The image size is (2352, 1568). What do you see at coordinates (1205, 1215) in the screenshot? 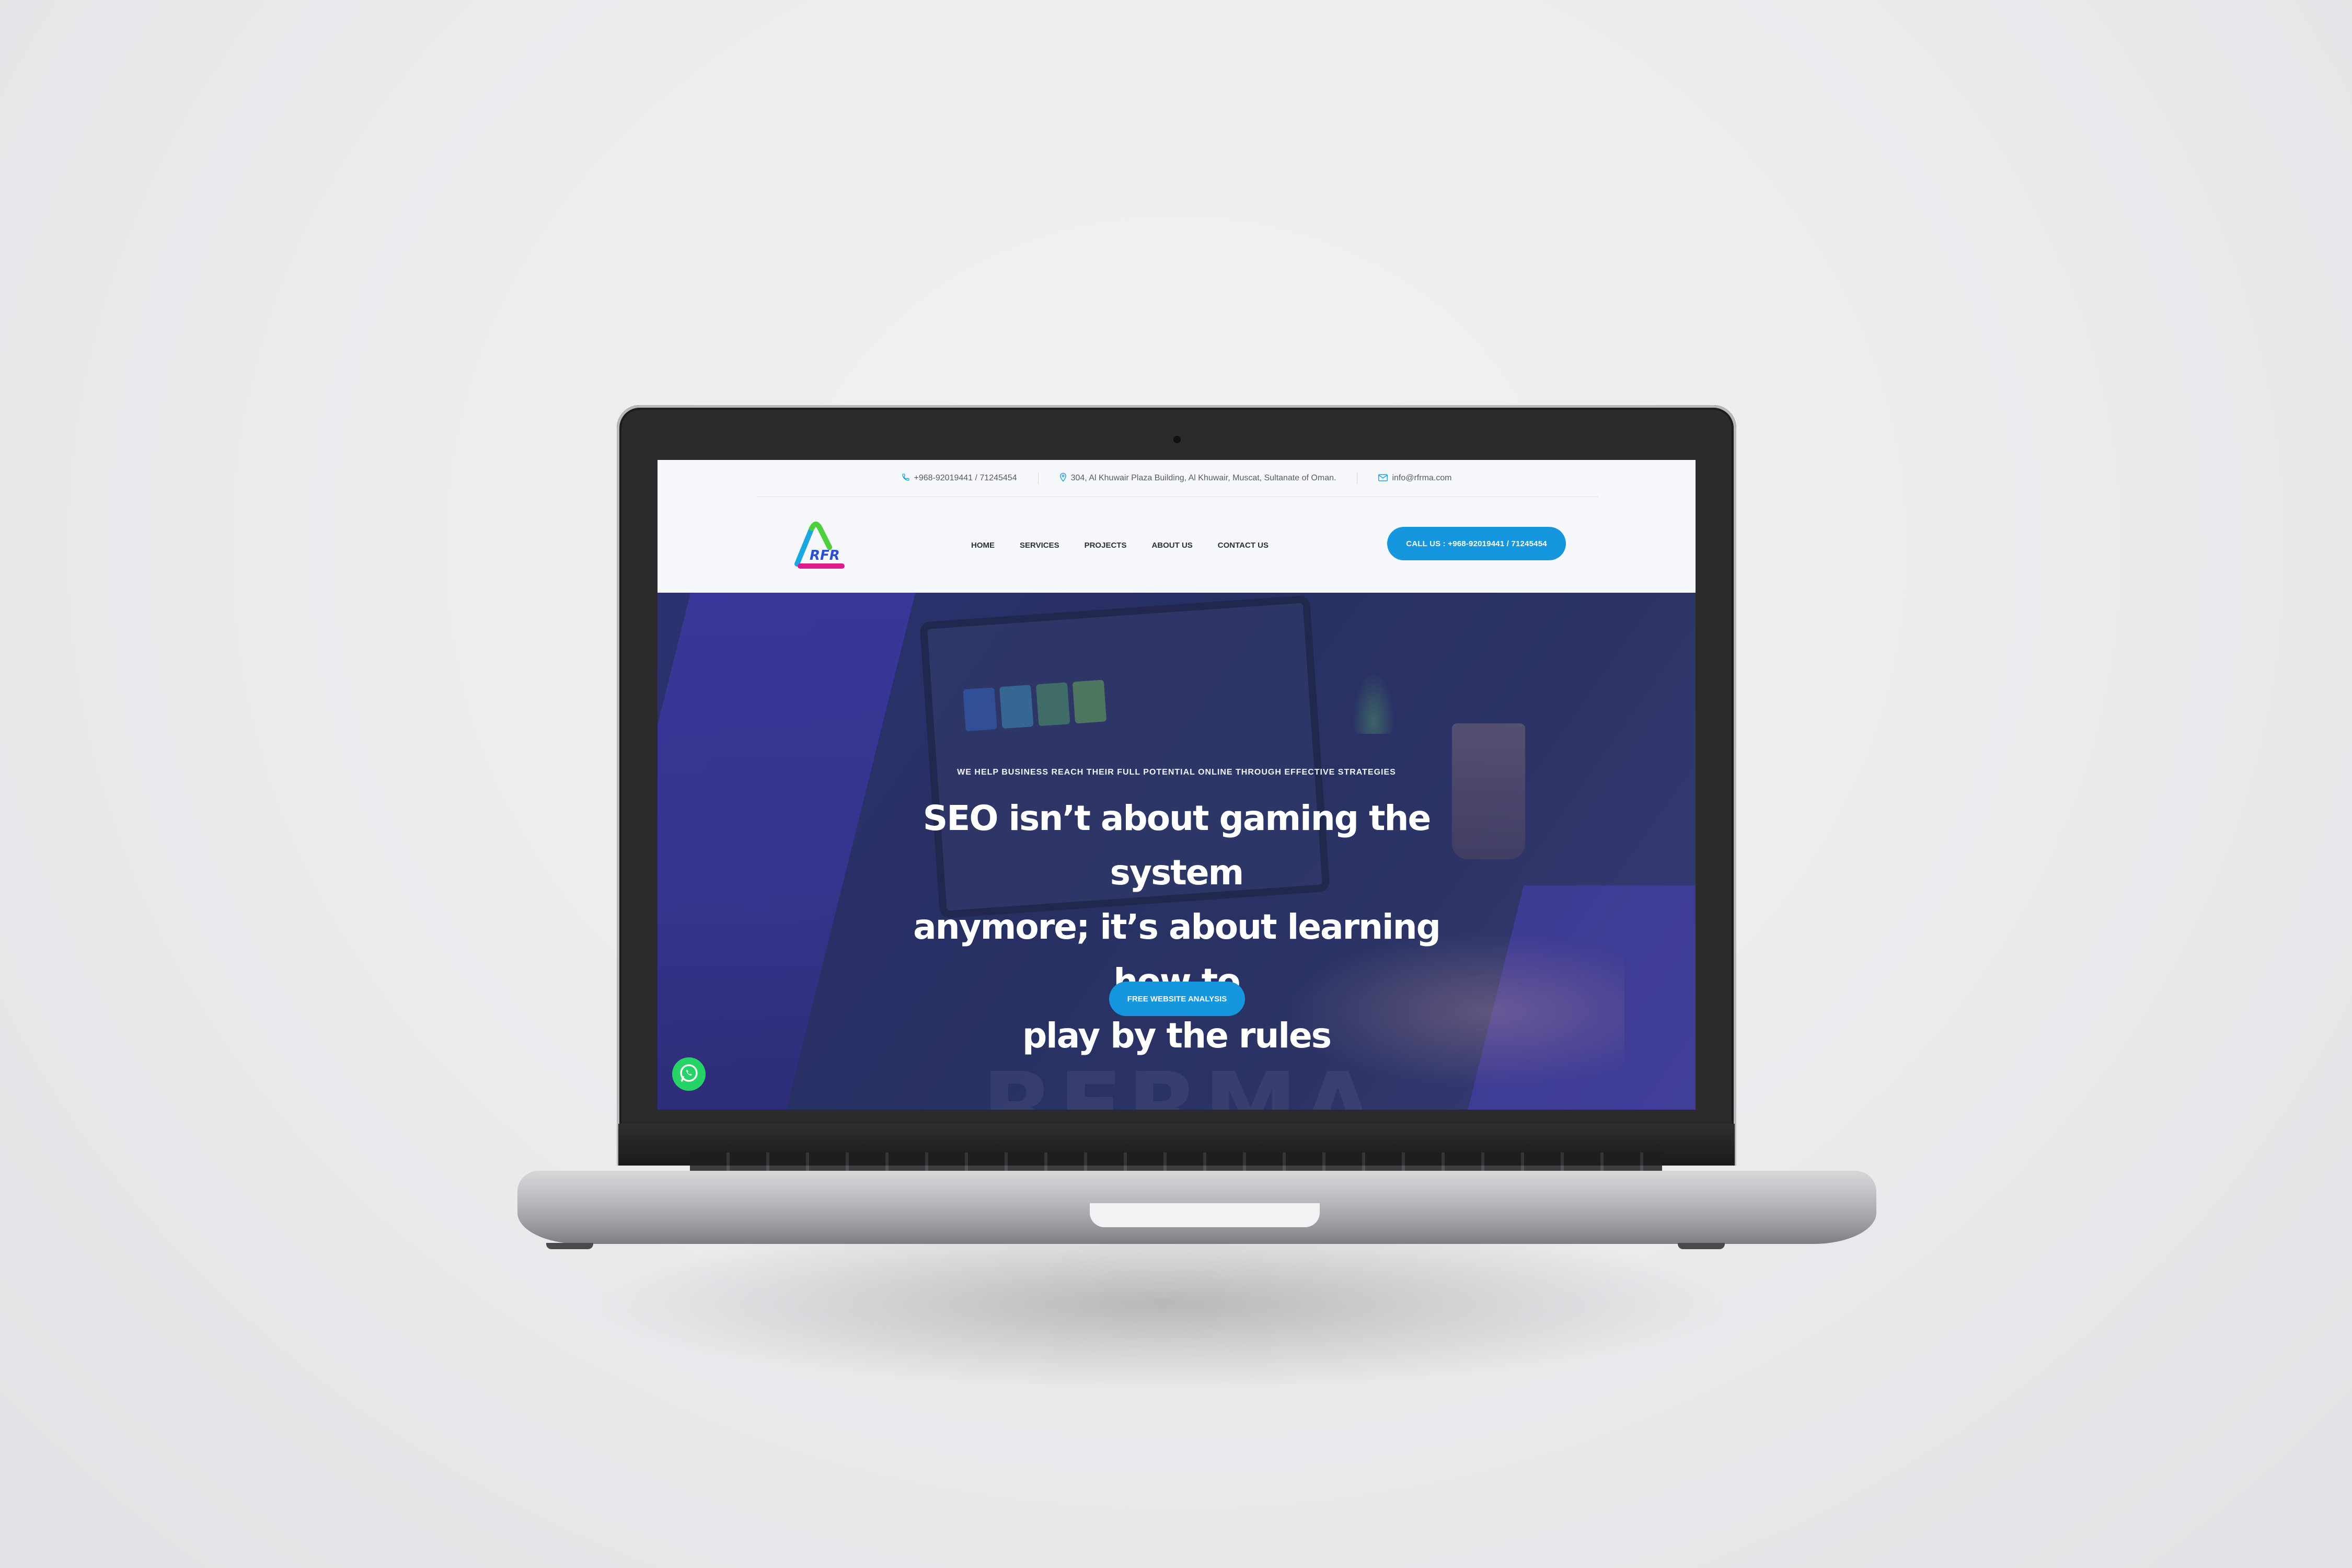
I see `trackpad-notch` at bounding box center [1205, 1215].